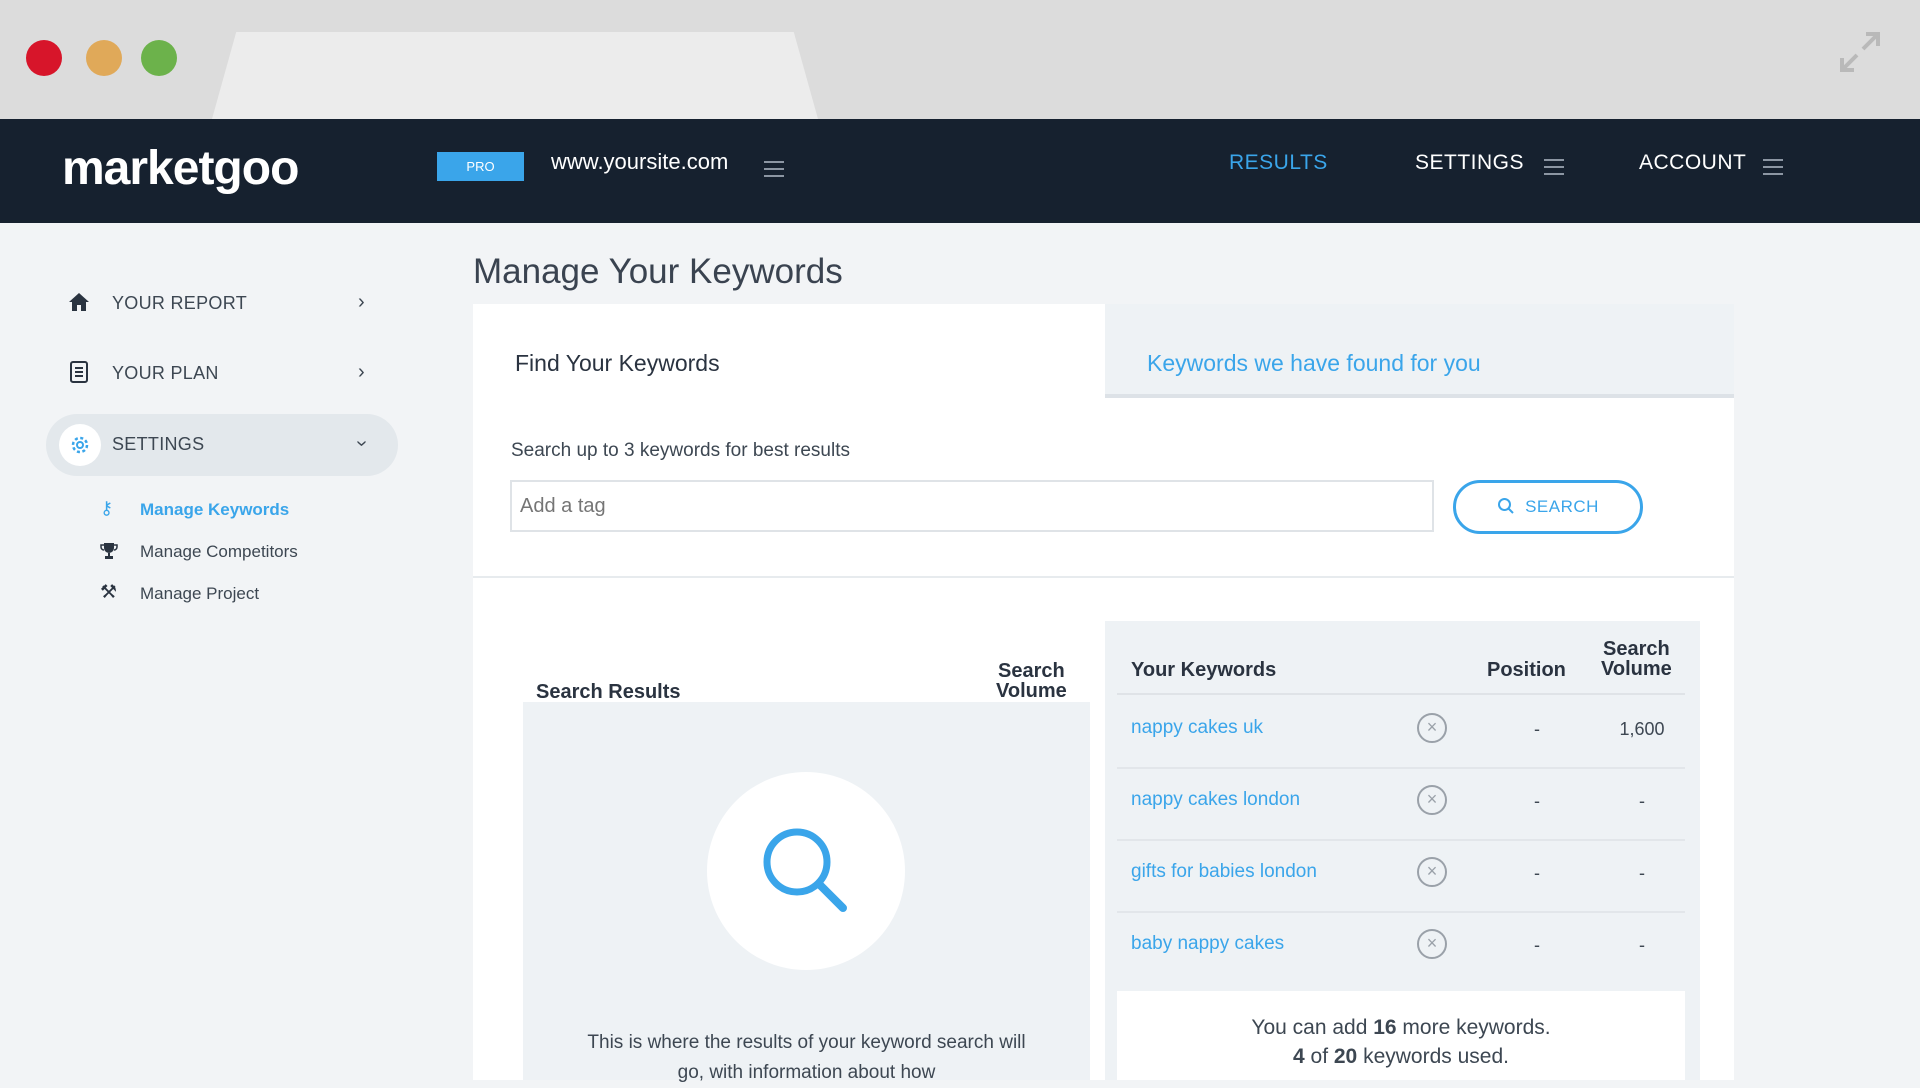 This screenshot has height=1088, width=1920. What do you see at coordinates (107, 508) in the screenshot?
I see `key-icon: ⚷` at bounding box center [107, 508].